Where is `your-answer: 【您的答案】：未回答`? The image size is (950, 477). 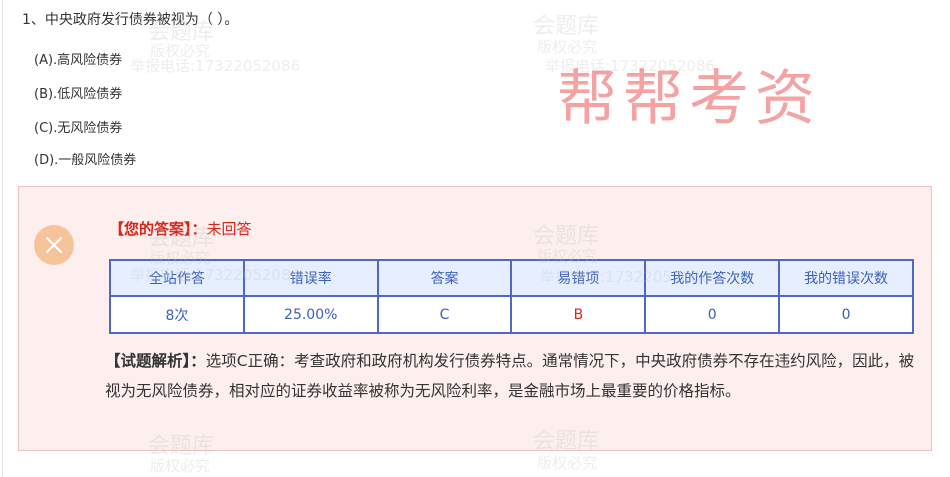 your-answer: 【您的答案】：未回答 is located at coordinates (180, 228).